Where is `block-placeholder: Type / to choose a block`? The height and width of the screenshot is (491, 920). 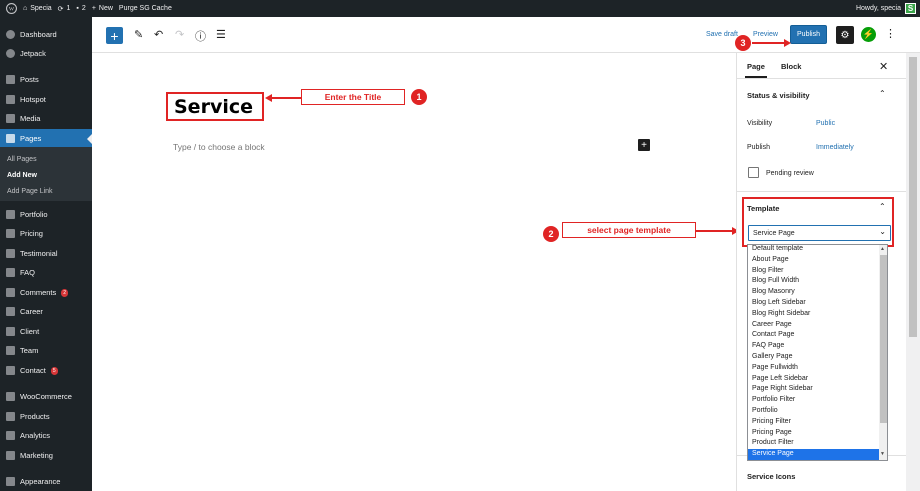 block-placeholder: Type / to choose a block is located at coordinates (219, 147).